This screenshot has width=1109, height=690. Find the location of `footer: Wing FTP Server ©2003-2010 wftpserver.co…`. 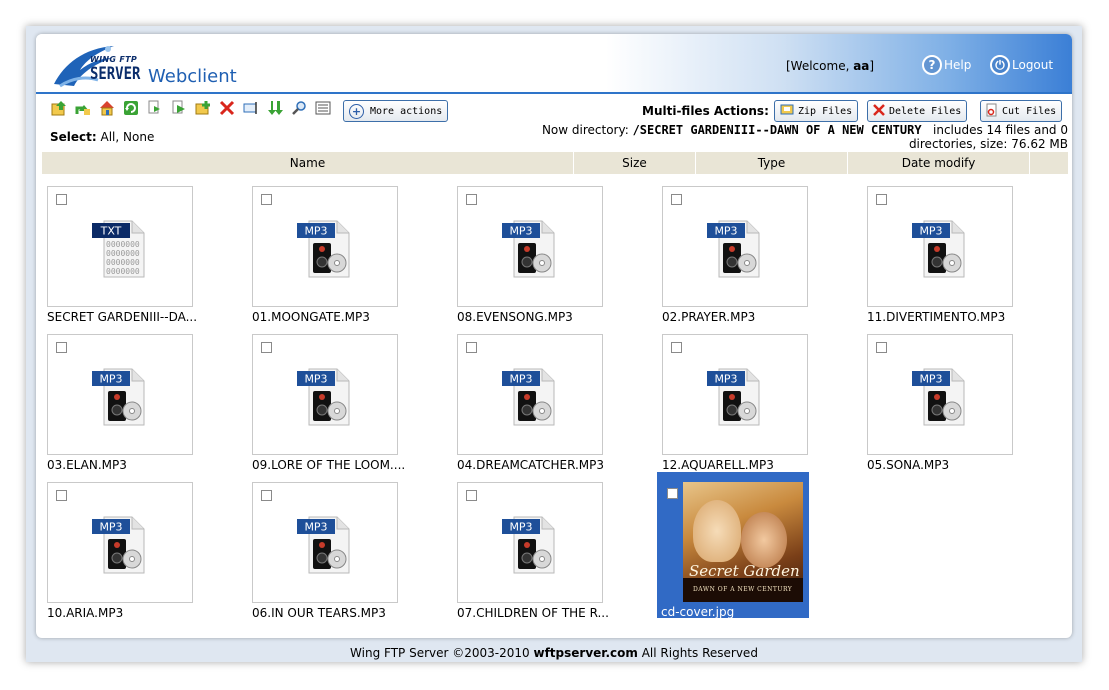

footer: Wing FTP Server ©2003-2010 wftpserver.co… is located at coordinates (554, 653).